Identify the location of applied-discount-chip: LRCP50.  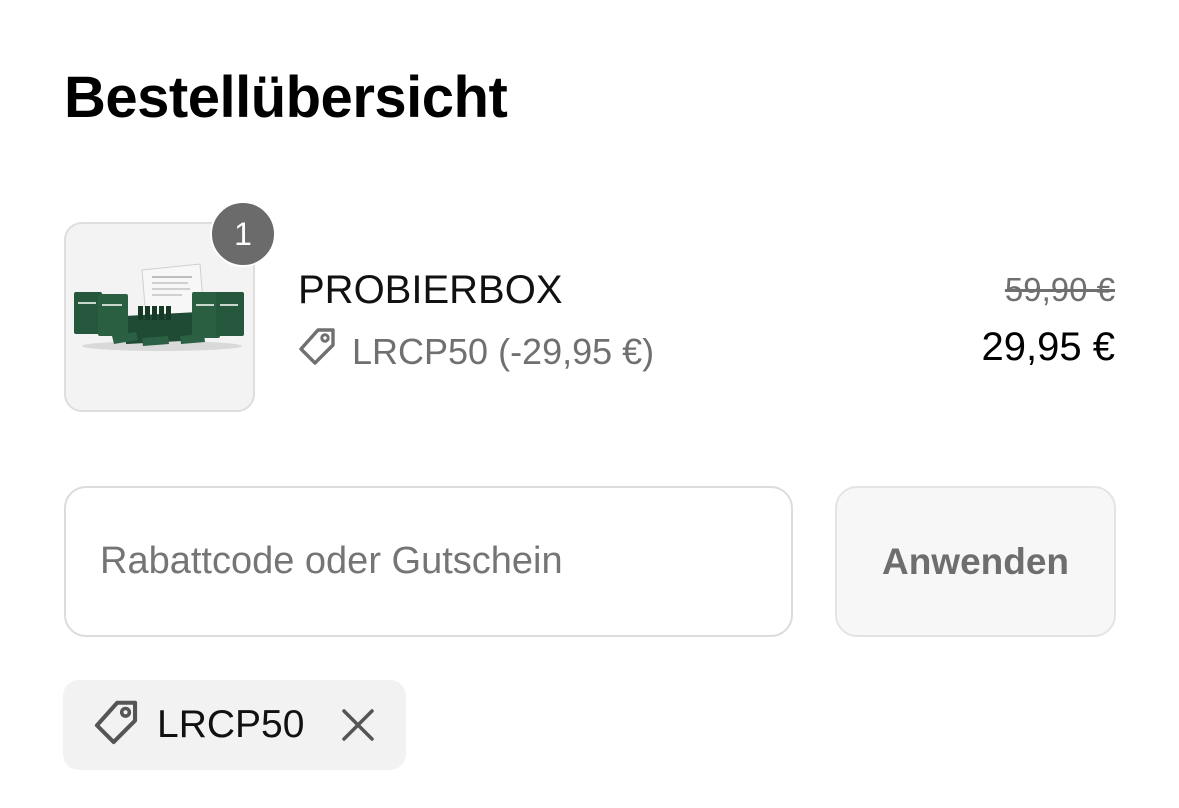
(235, 725).